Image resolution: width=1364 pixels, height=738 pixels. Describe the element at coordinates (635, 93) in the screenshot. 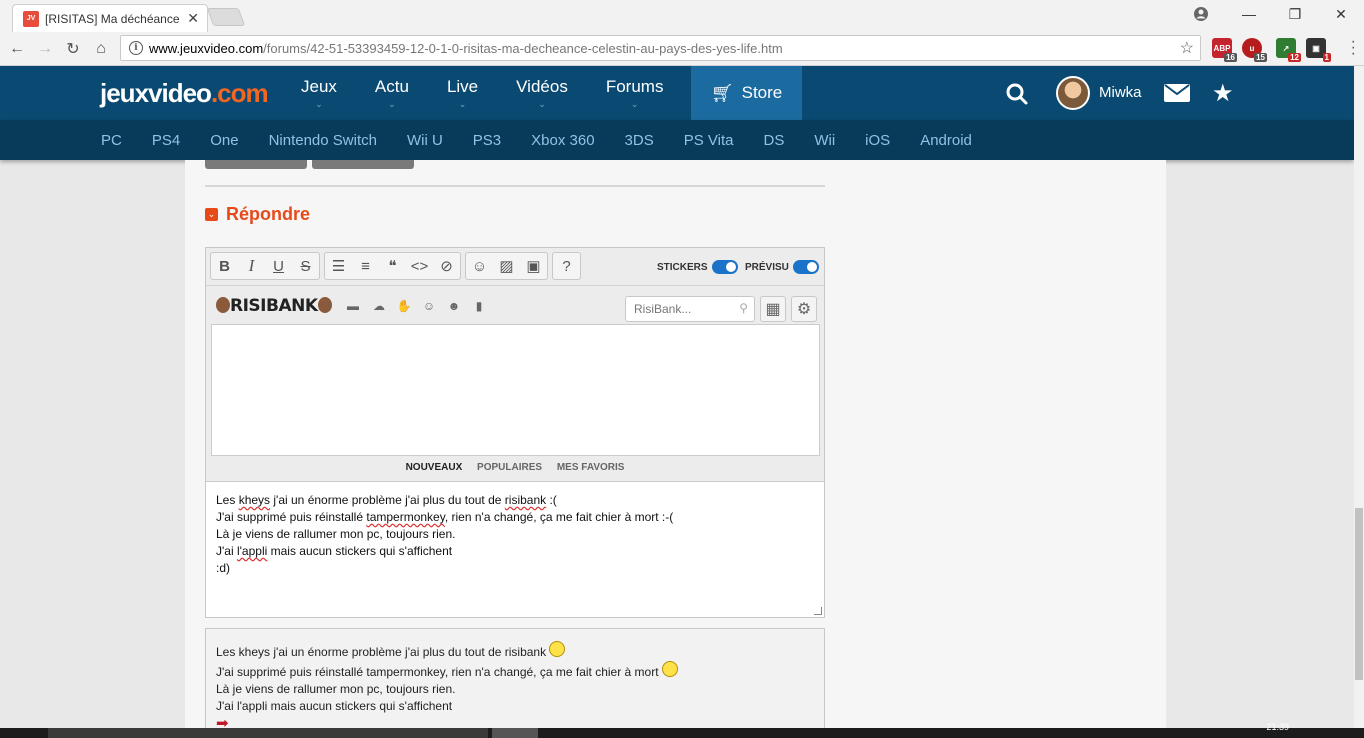

I see `nav-forums: Forums ⌄` at that location.